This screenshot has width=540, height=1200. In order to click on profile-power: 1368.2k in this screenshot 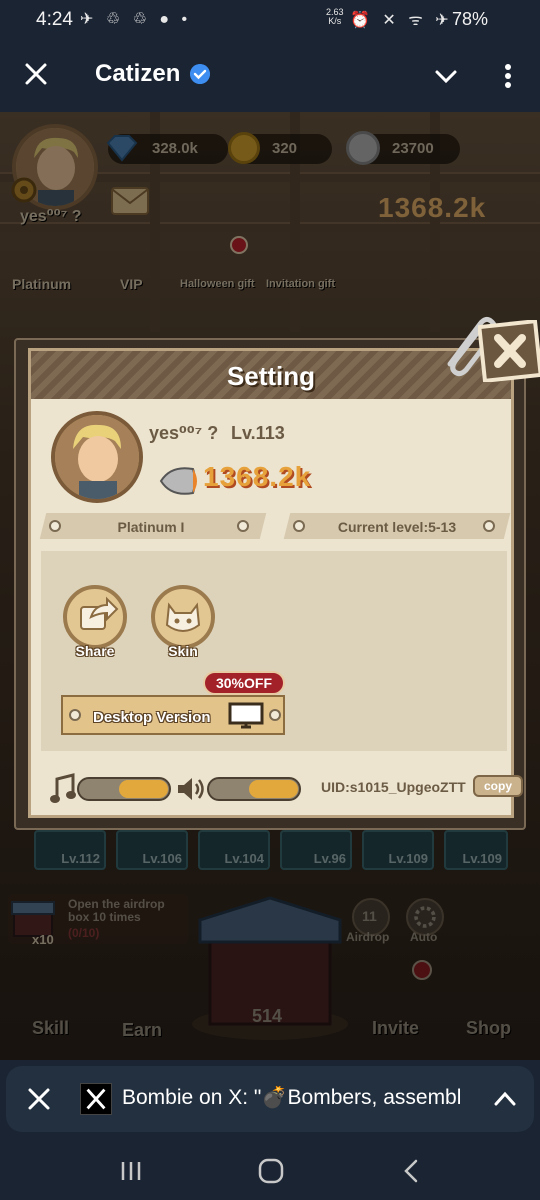, I will do `click(257, 476)`.